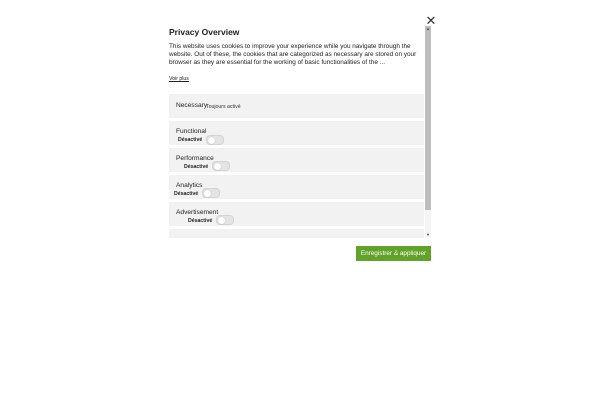 Image resolution: width=600 pixels, height=400 pixels. I want to click on modal-title: Privacy Overview, so click(204, 32).